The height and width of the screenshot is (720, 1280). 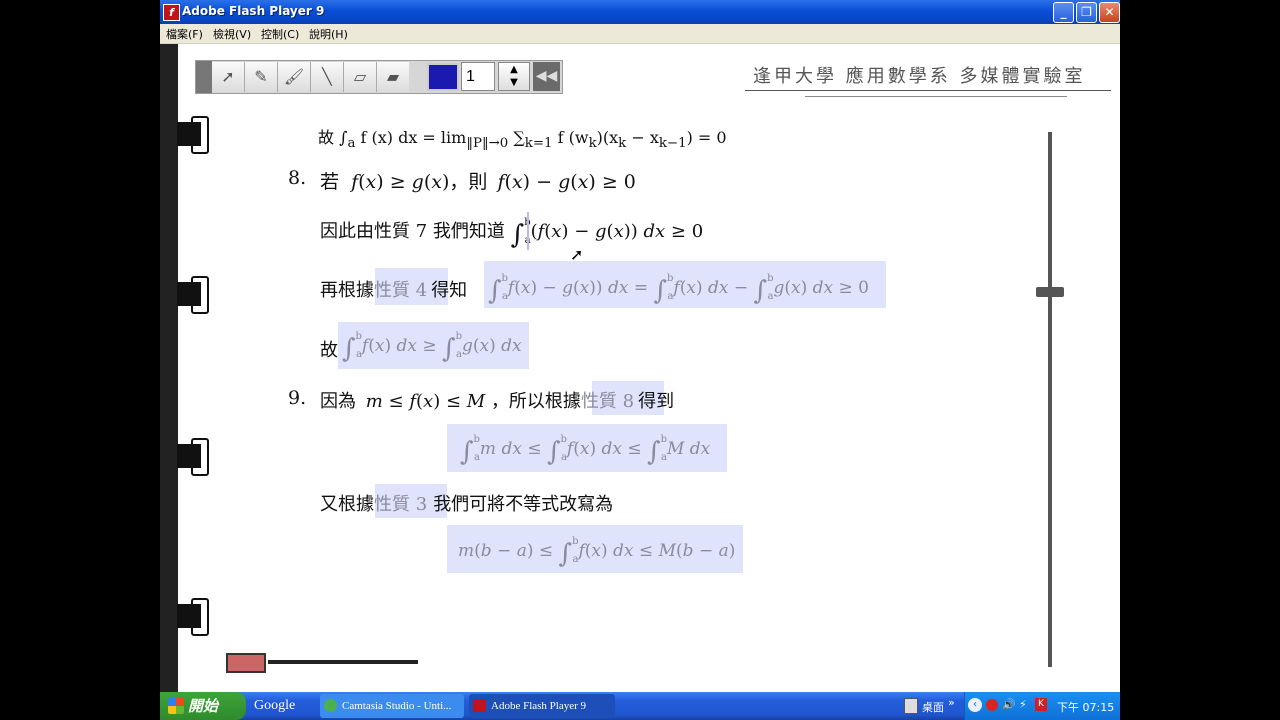 What do you see at coordinates (607, 401) in the screenshot?
I see `property-reference: 性質 8` at bounding box center [607, 401].